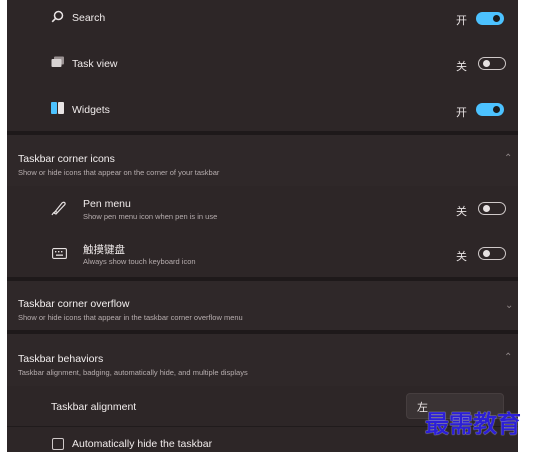 Image resolution: width=551 pixels, height=452 pixels. Describe the element at coordinates (57, 16) in the screenshot. I see `search-icon` at that location.